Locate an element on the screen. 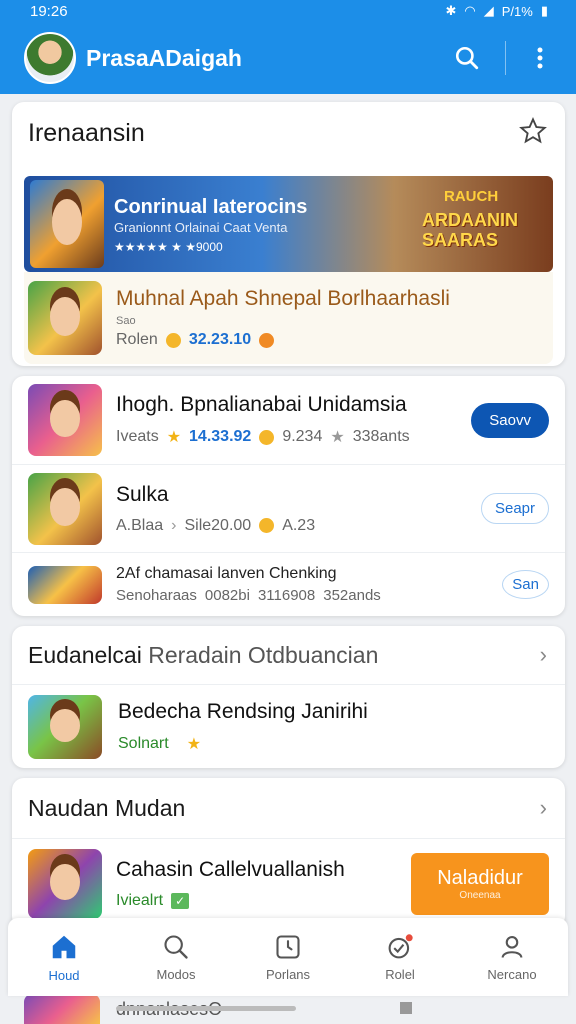  list-item-extra: 9.234 is located at coordinates (302, 436).